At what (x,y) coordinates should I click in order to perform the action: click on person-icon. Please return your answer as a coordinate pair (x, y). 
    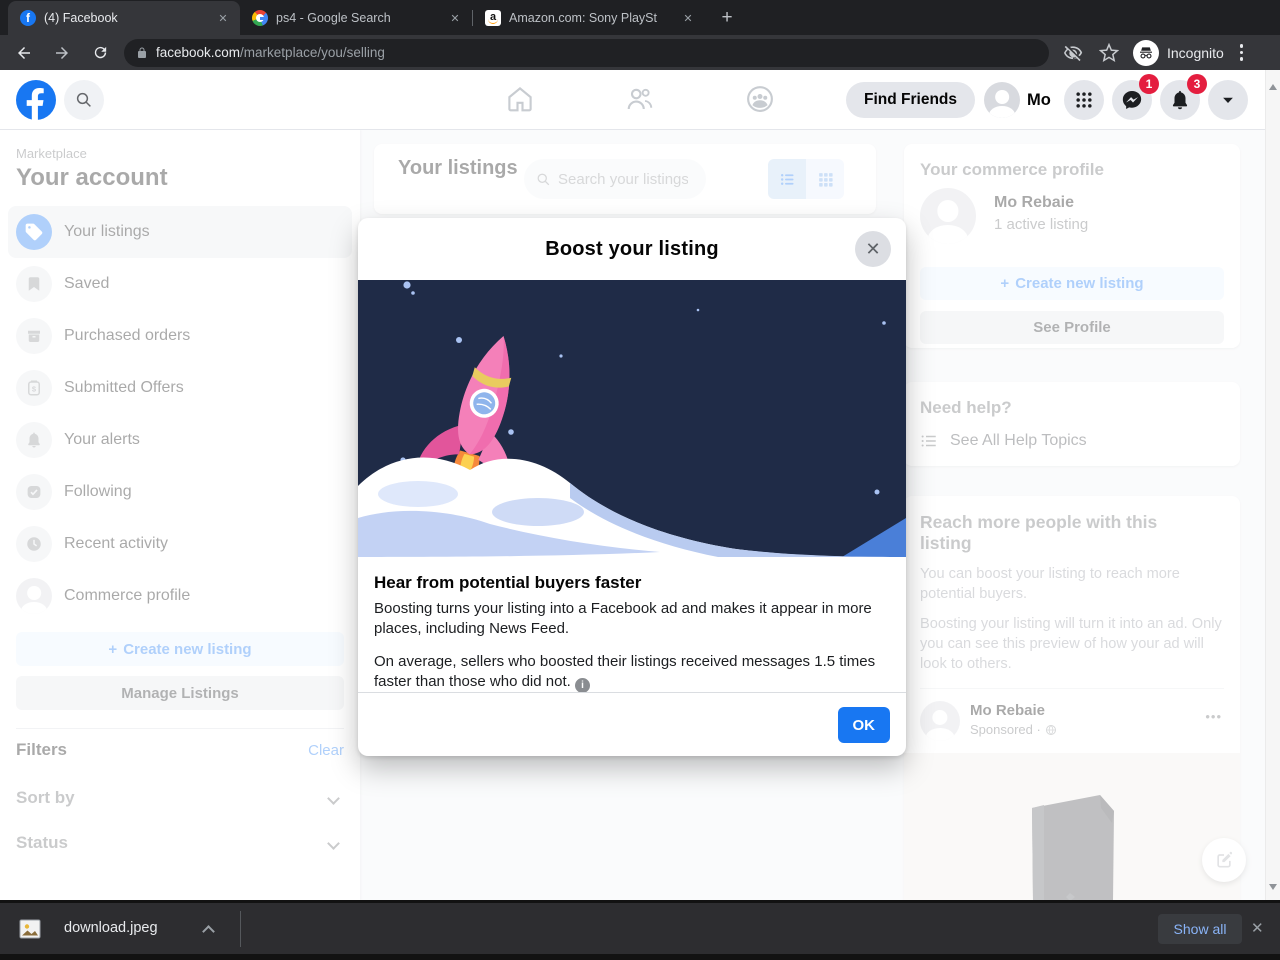
    Looking at the image, I should click on (34, 596).